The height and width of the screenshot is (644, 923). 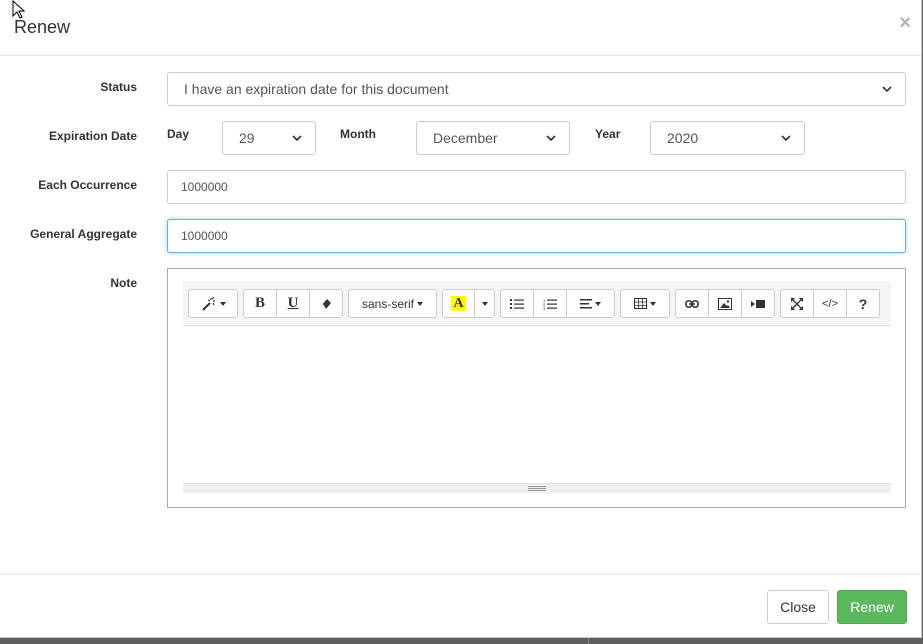 I want to click on table-button, so click(x=645, y=303).